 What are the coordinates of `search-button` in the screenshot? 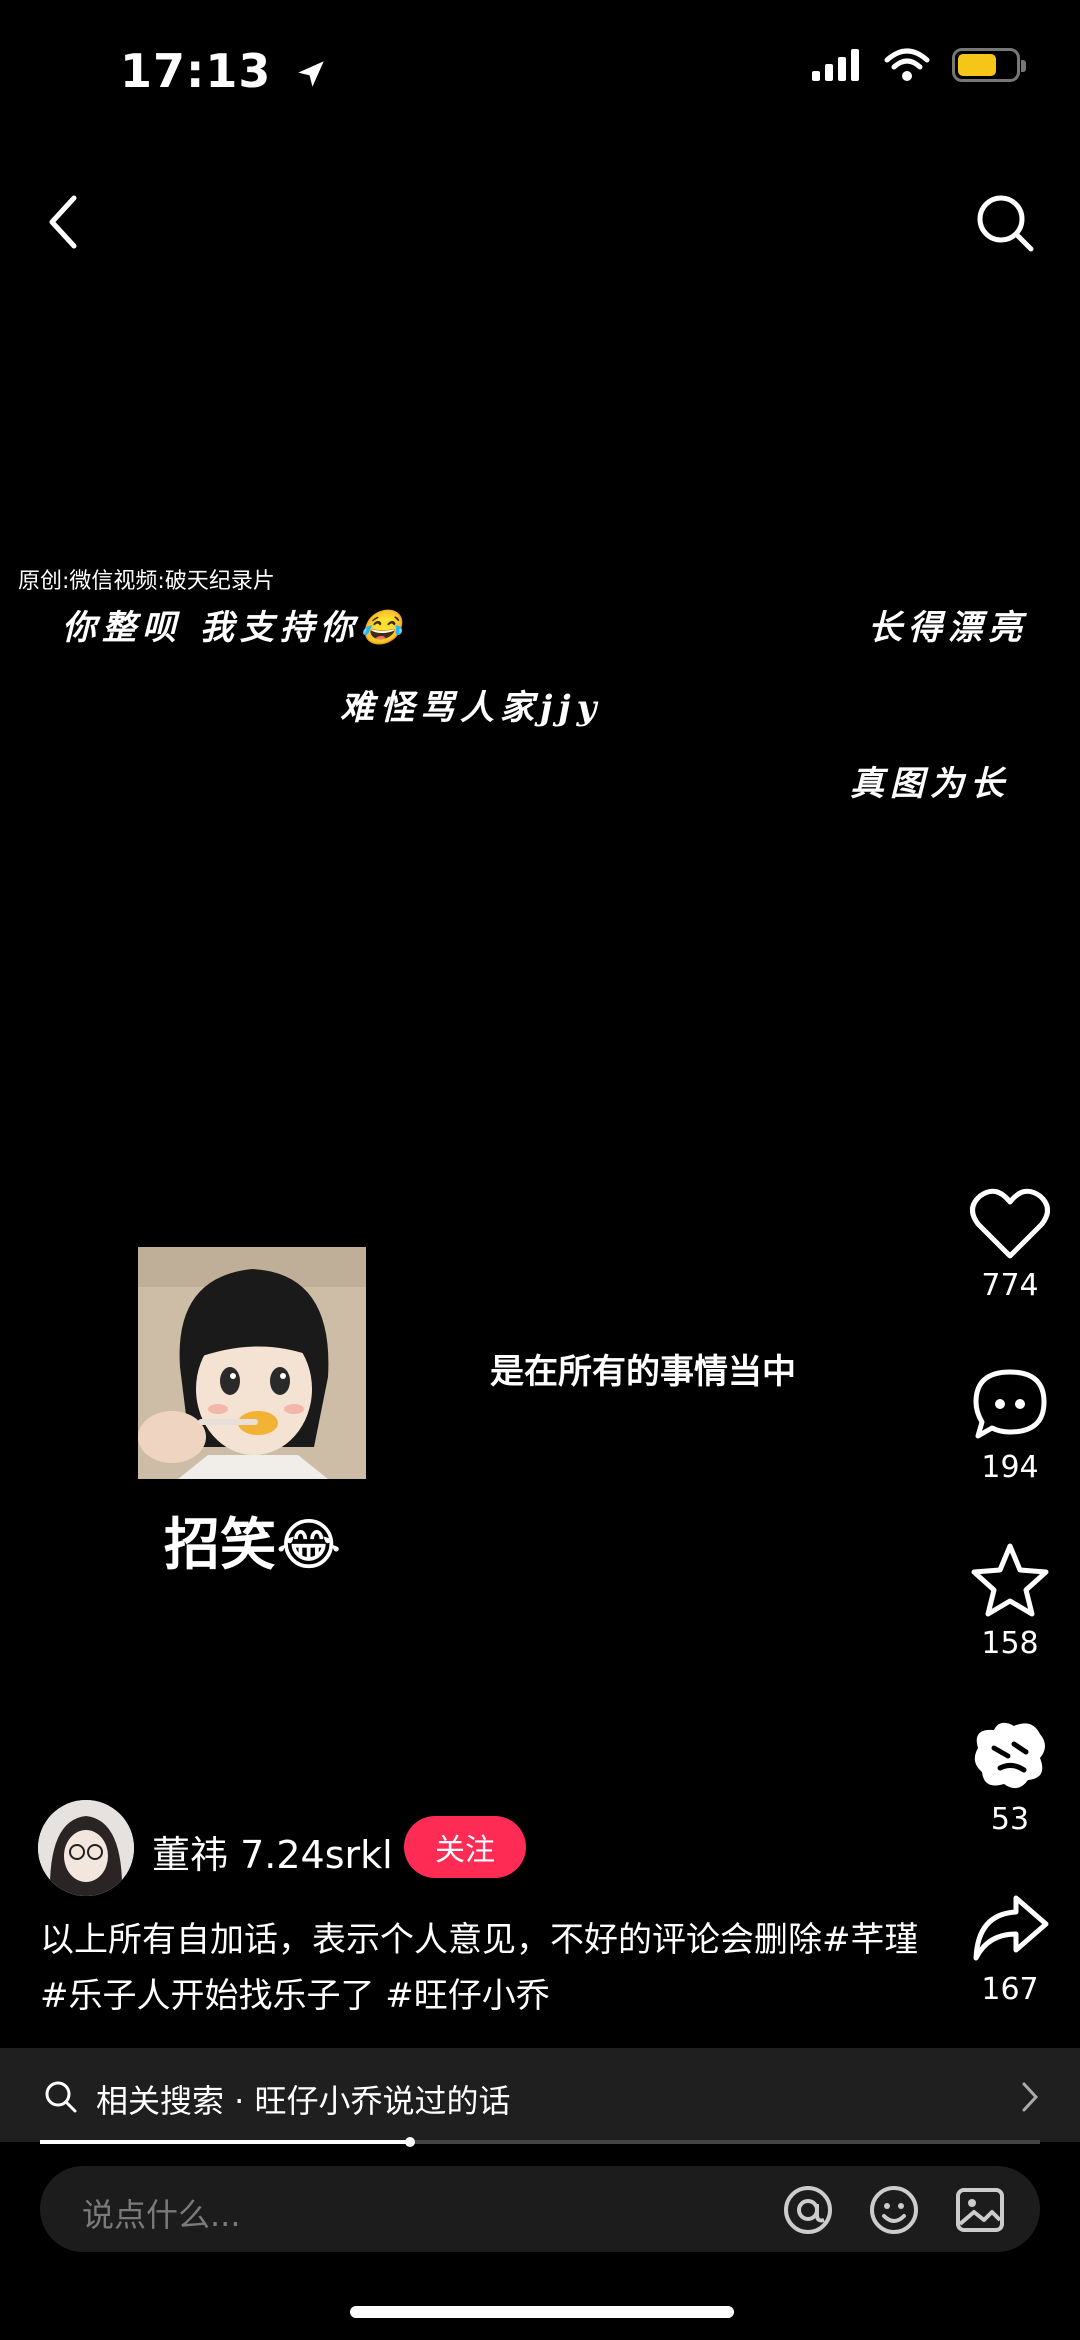 It's located at (1005, 225).